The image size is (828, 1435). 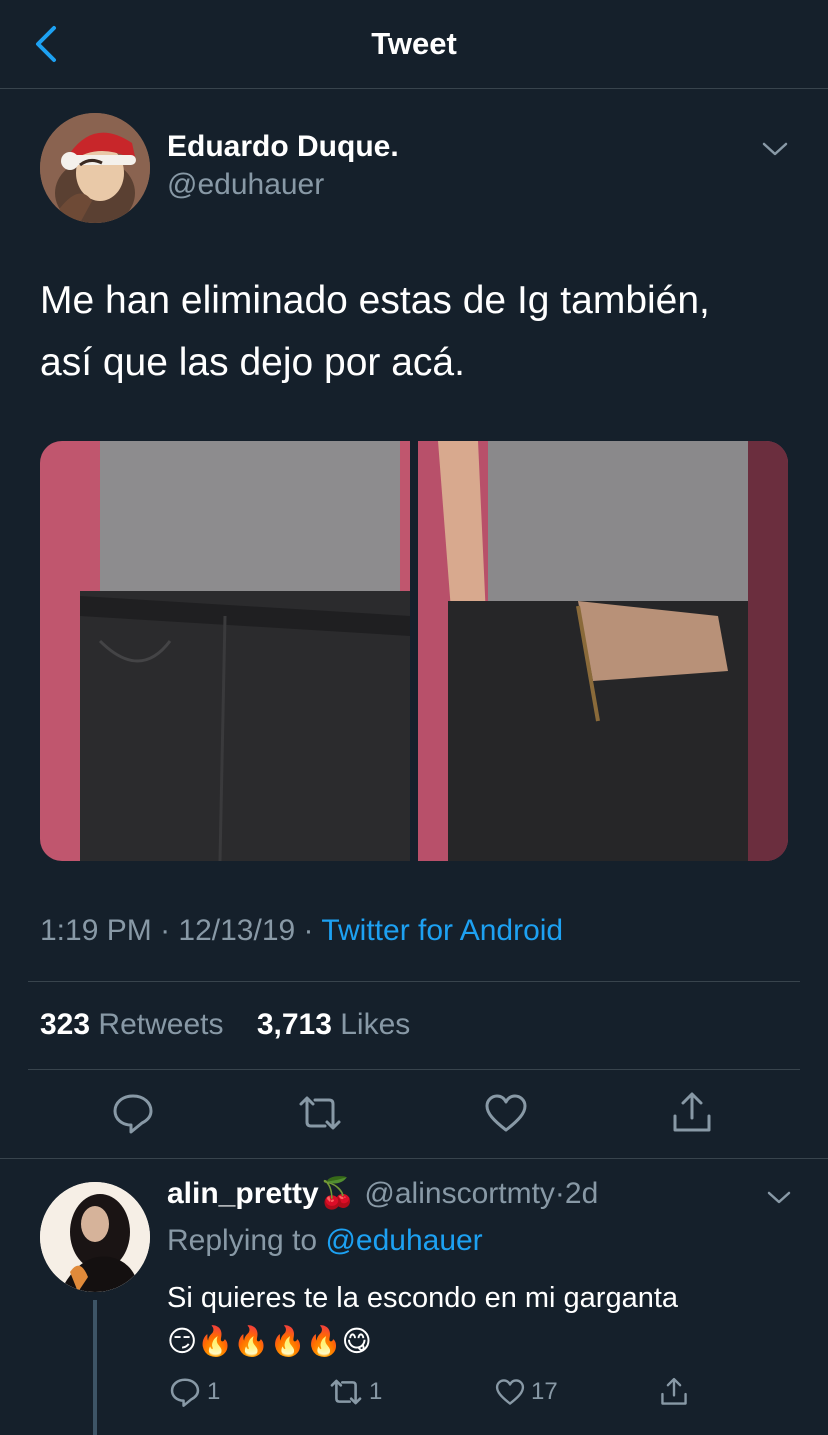 I want to click on replying-to: Replying to @eduhauer, so click(x=325, y=1241).